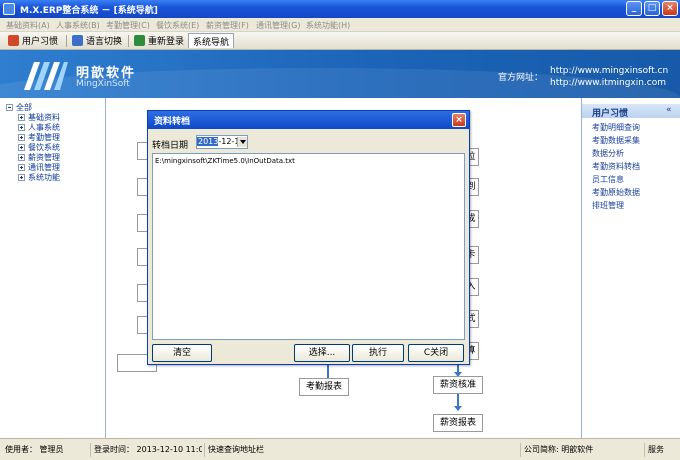 Image resolution: width=680 pixels, height=460 pixels. What do you see at coordinates (172, 122) in the screenshot?
I see `dialog-title: 资料转档` at bounding box center [172, 122].